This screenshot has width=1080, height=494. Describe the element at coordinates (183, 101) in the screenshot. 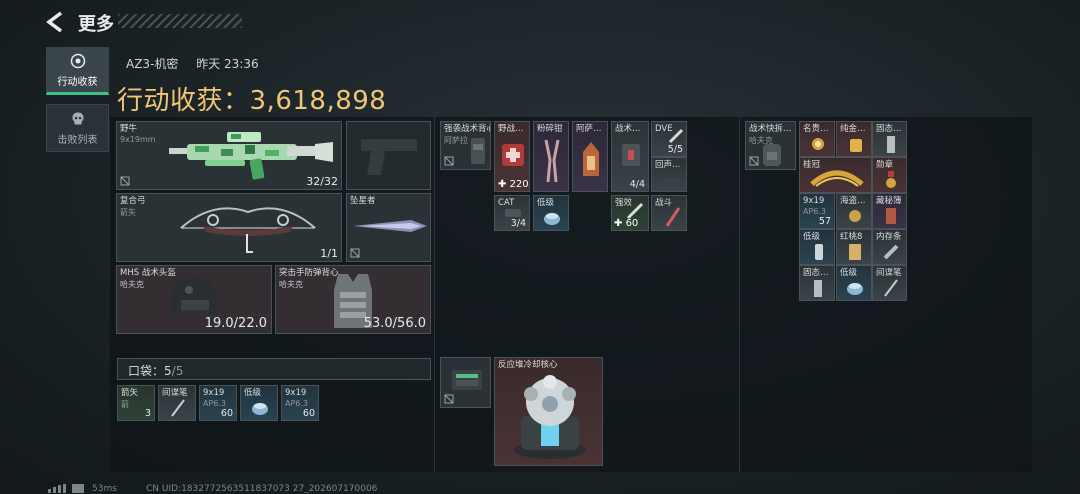

I see `loot-label: 行动收获：` at that location.